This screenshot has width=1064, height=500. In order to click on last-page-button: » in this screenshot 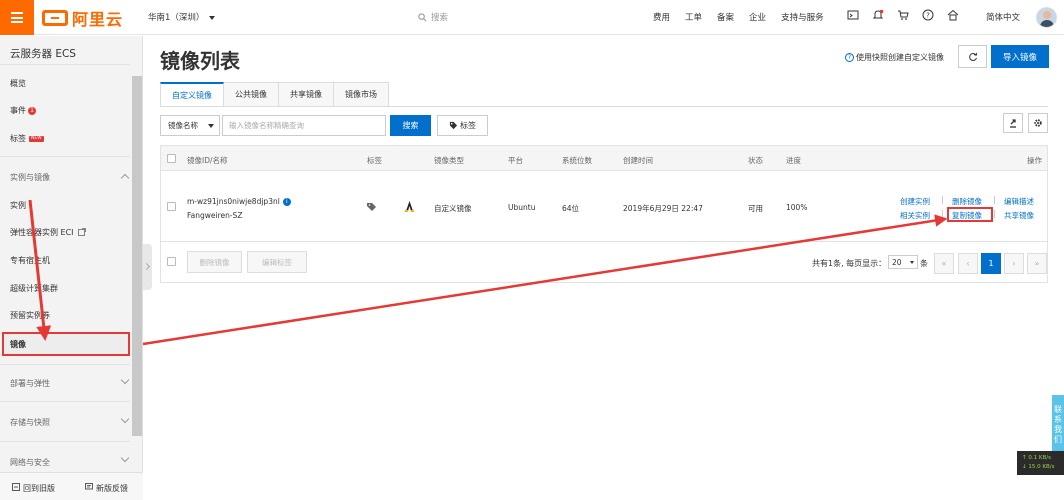, I will do `click(1037, 263)`.